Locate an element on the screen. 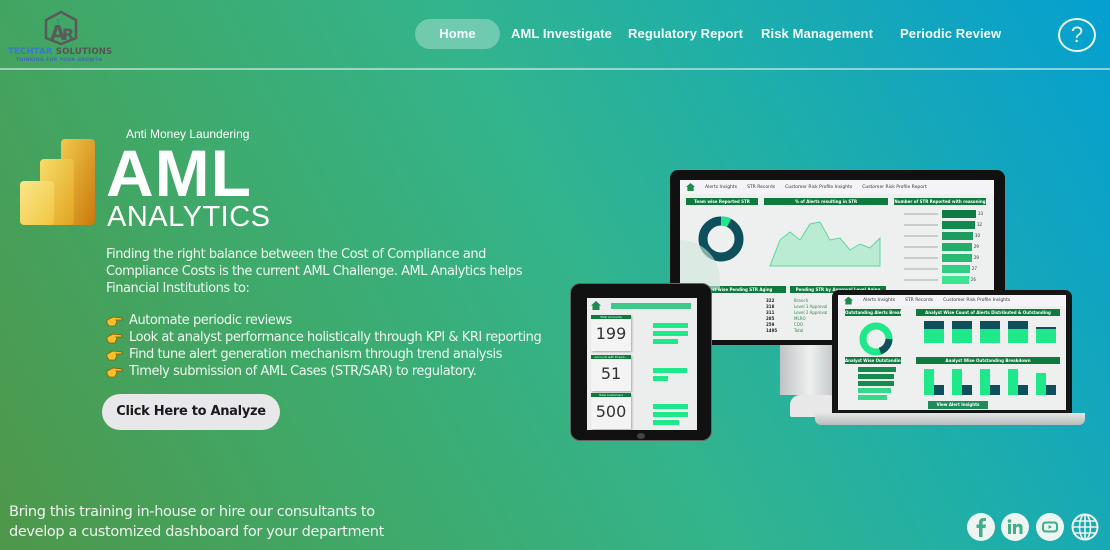  kpi-card: Total Customers 500 is located at coordinates (611, 411).